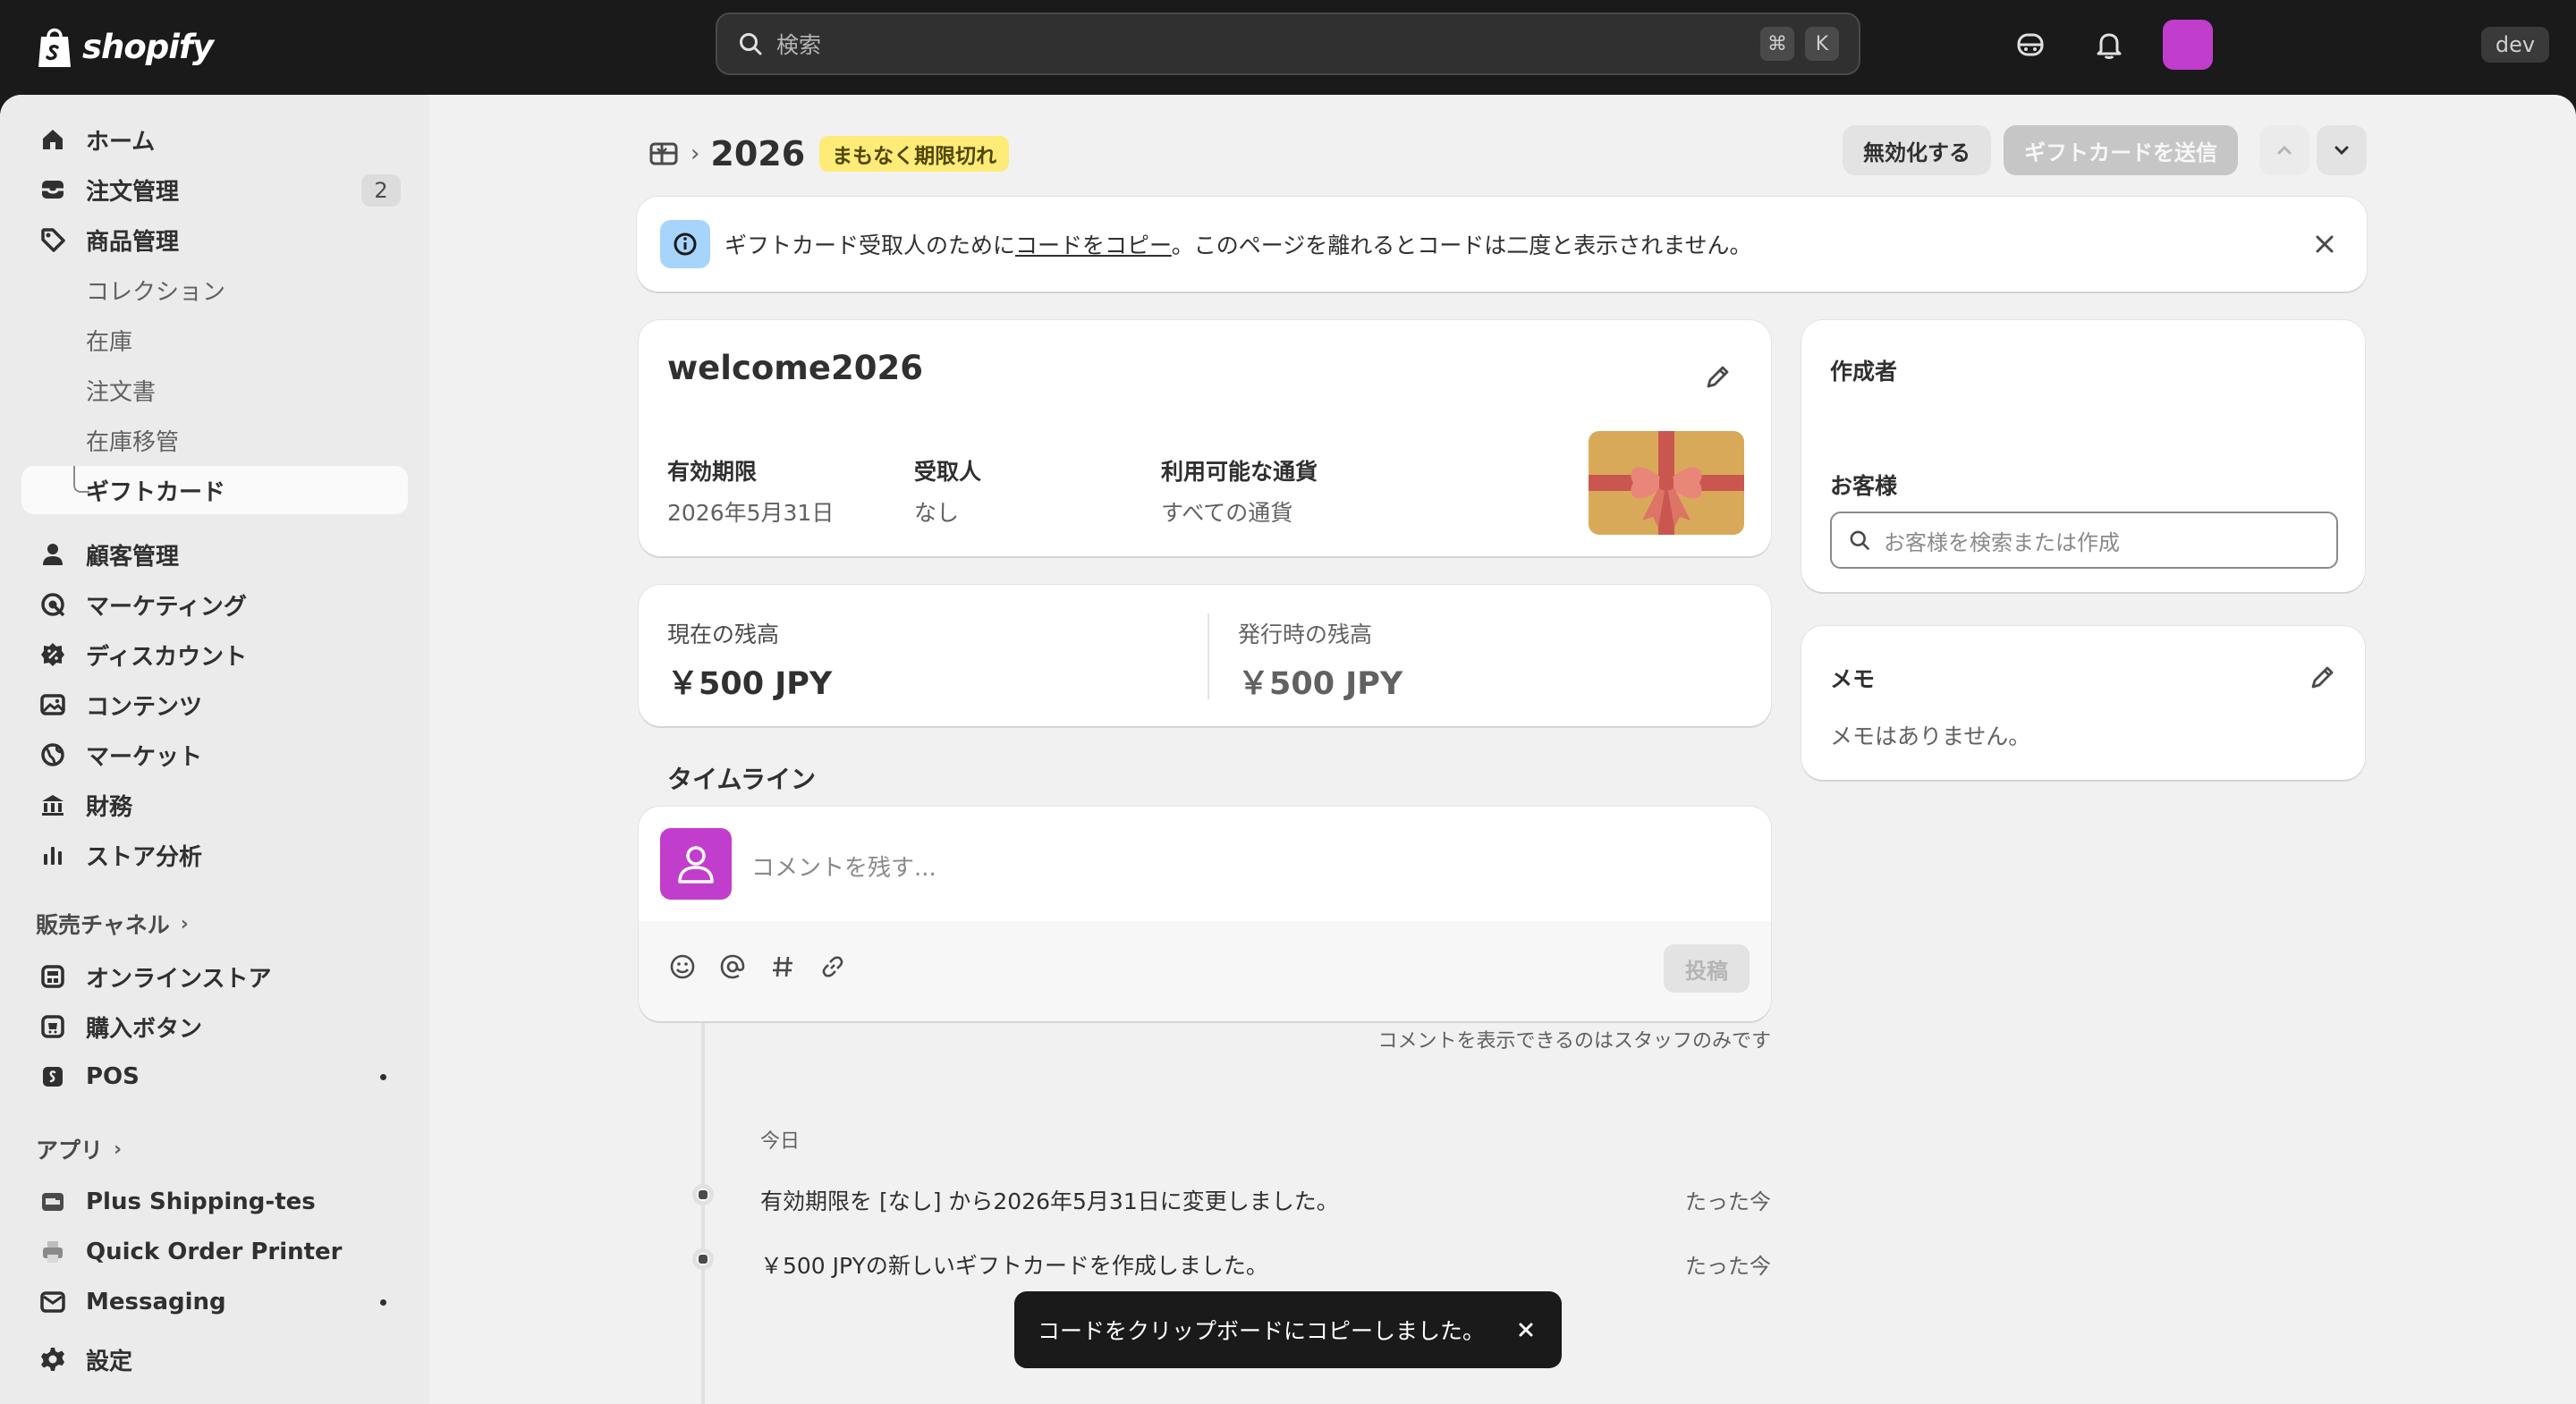 The width and height of the screenshot is (2576, 1404). Describe the element at coordinates (53, 755) in the screenshot. I see `globe-icon` at that location.